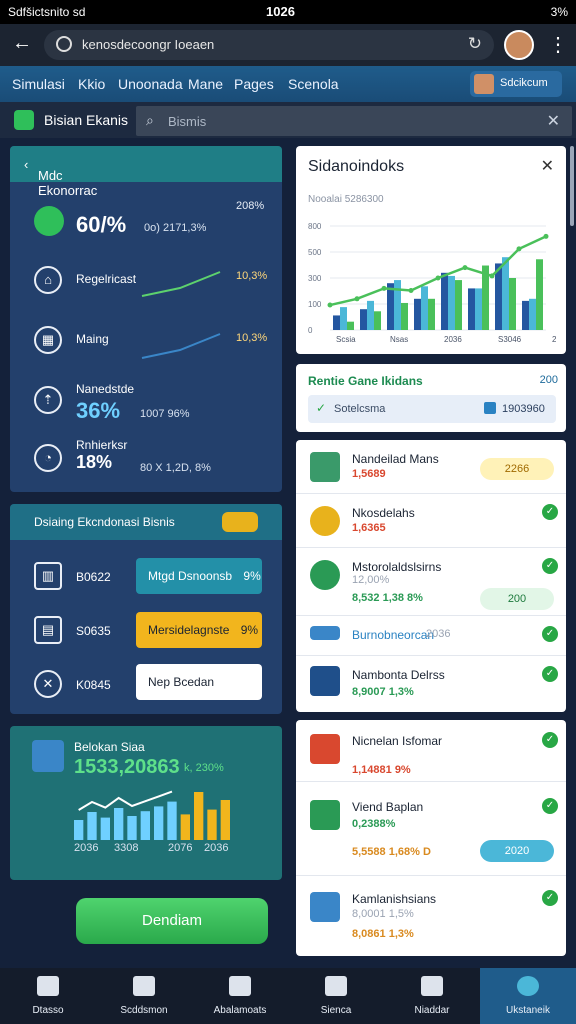  Describe the element at coordinates (280, 11) in the screenshot. I see `status-time: 1026` at that location.